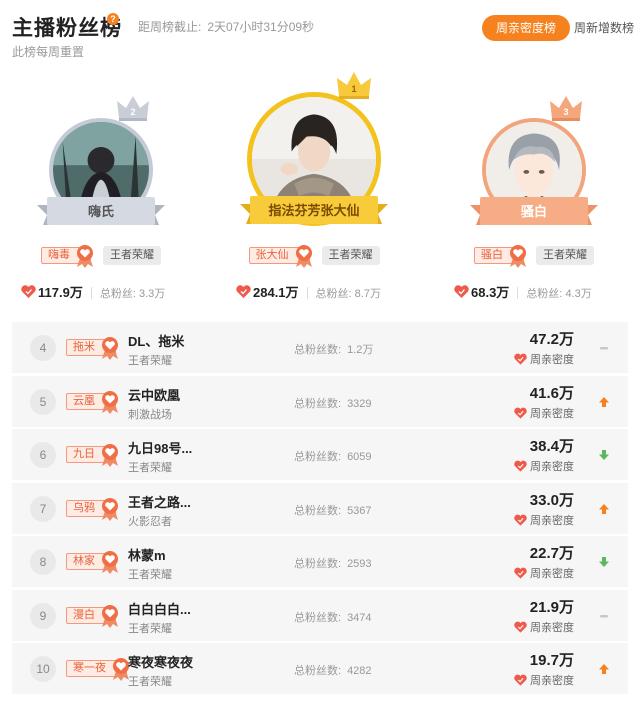 The width and height of the screenshot is (640, 705). Describe the element at coordinates (43, 455) in the screenshot. I see `rank-number: 6` at that location.